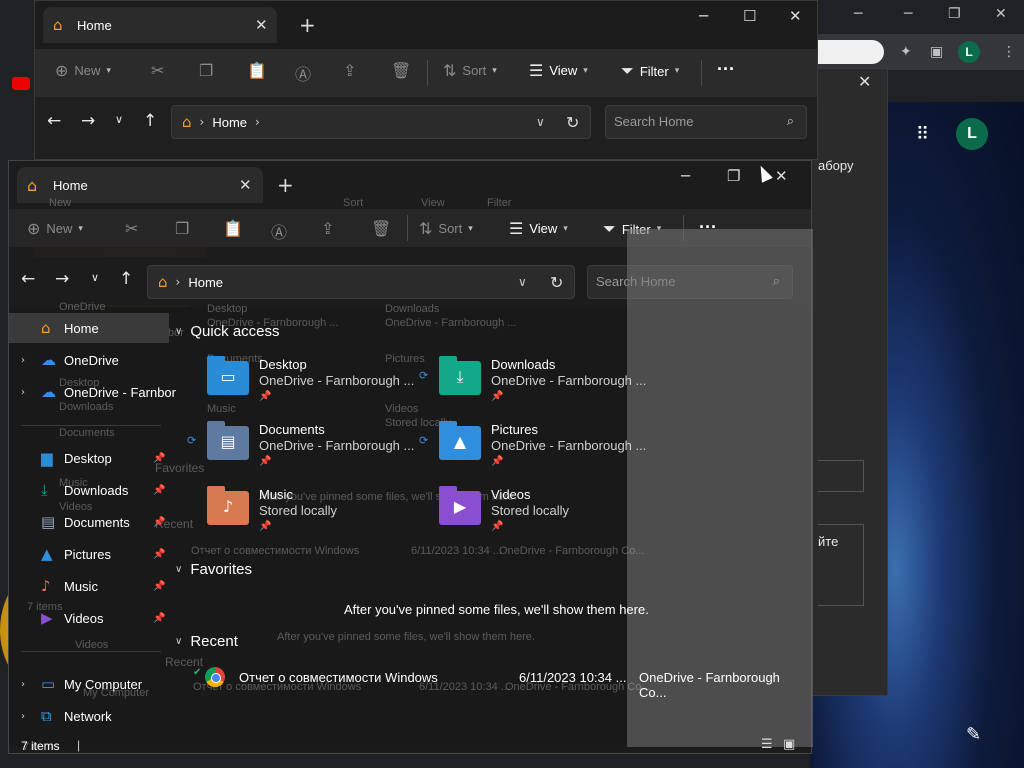 The width and height of the screenshot is (1024, 768). I want to click on search-input, so click(689, 121).